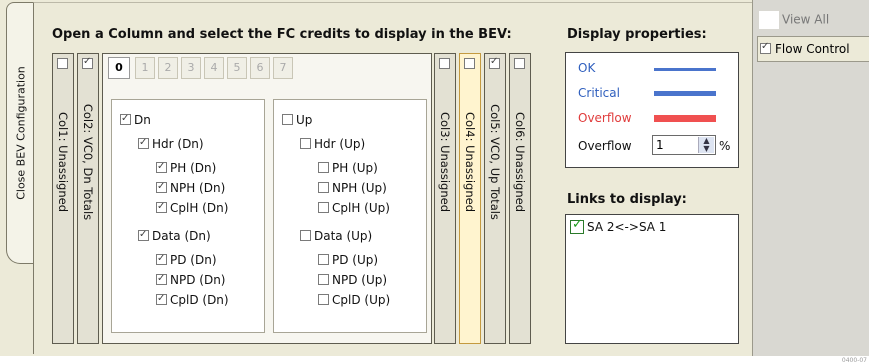  I want to click on column-1-checkbox, so click(62, 63).